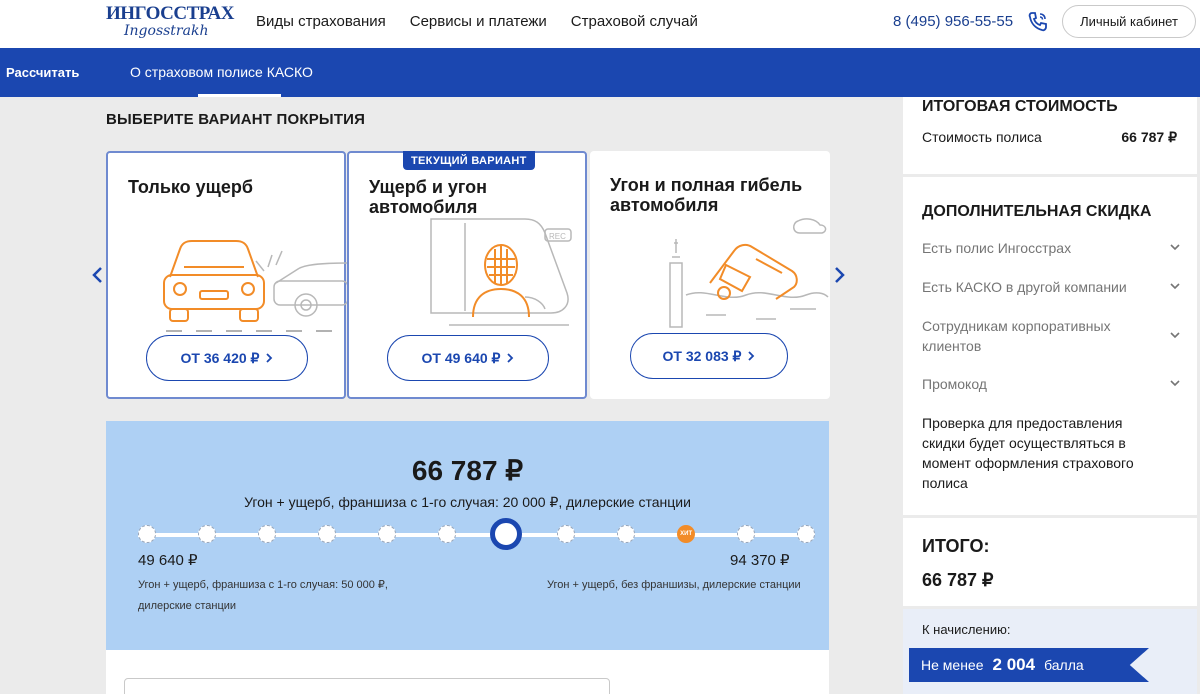 The width and height of the screenshot is (1200, 694). Describe the element at coordinates (1129, 21) in the screenshot. I see `personal-account-button: Личный кабинет` at that location.